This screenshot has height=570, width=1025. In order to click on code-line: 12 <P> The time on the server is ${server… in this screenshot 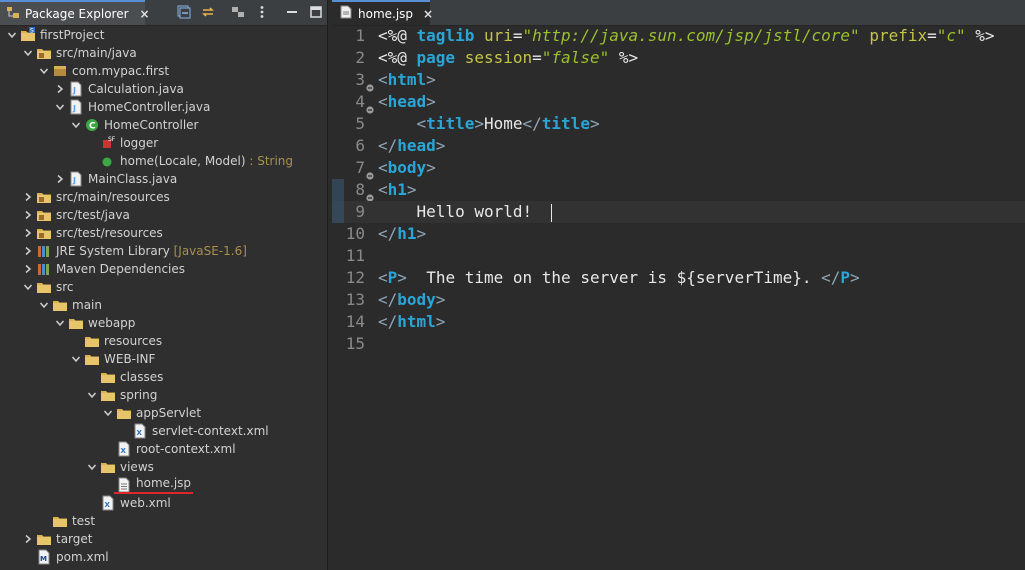, I will do `click(678, 278)`.